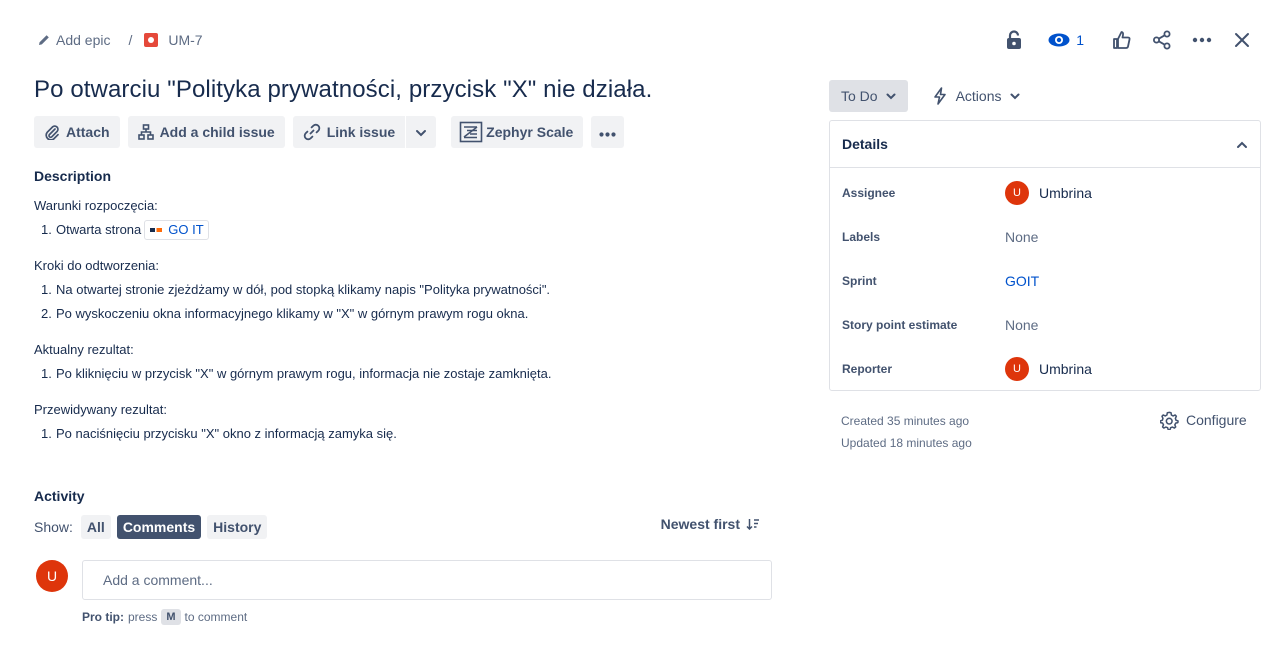  Describe the element at coordinates (867, 369) in the screenshot. I see `field-label: Reporter` at that location.